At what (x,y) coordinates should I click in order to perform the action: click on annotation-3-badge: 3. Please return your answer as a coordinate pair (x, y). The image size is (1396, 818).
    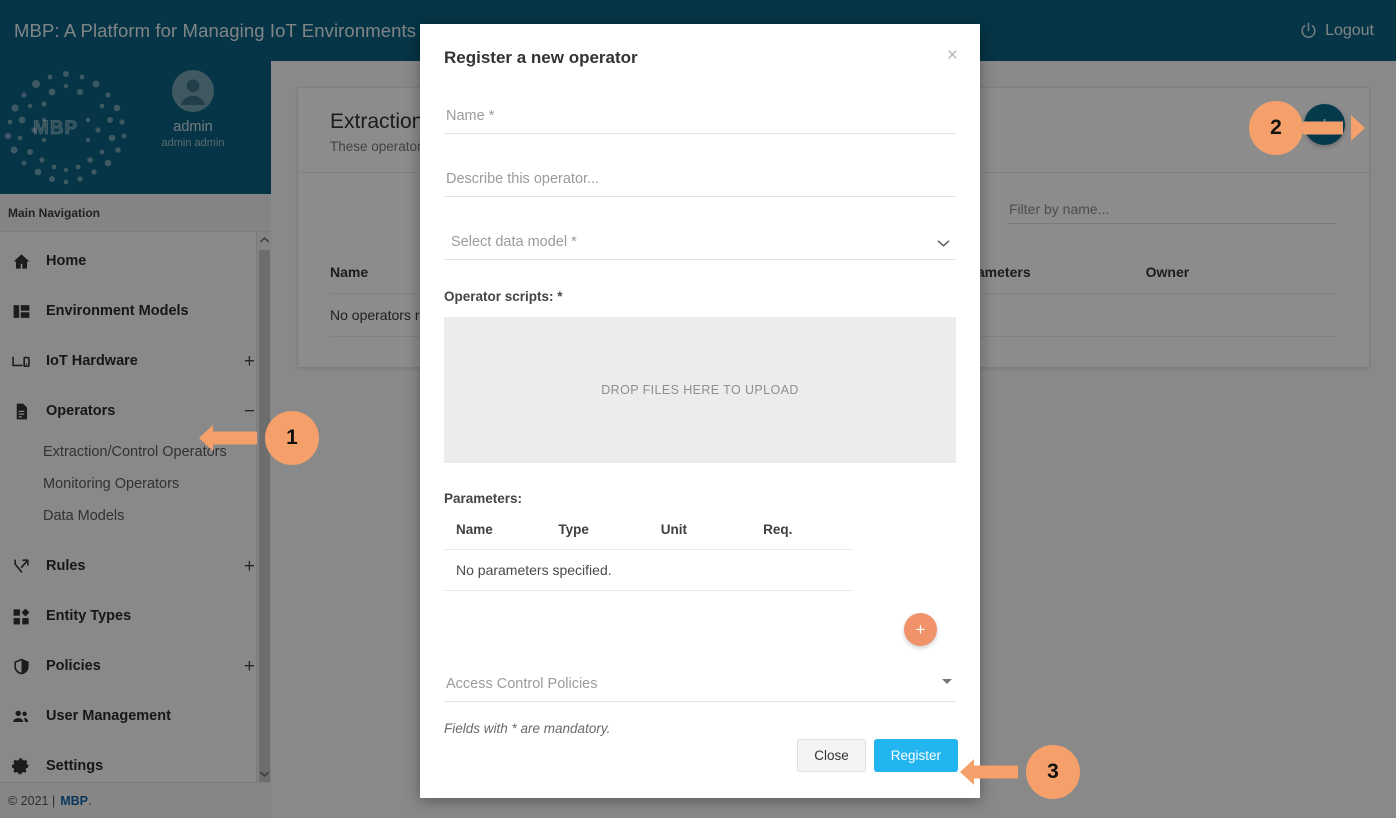
    Looking at the image, I should click on (1053, 772).